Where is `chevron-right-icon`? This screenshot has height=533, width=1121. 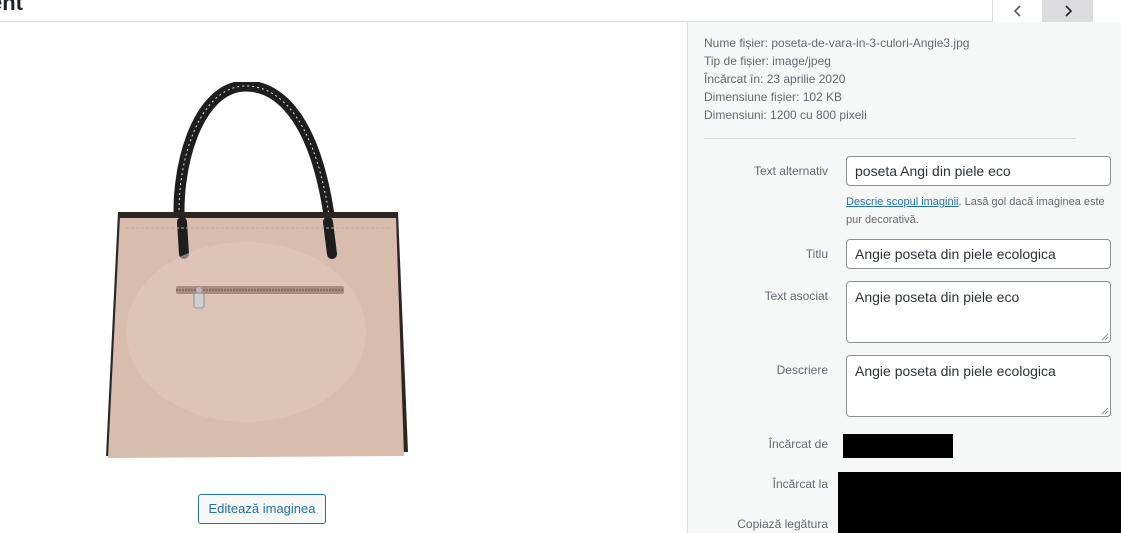 chevron-right-icon is located at coordinates (1068, 11).